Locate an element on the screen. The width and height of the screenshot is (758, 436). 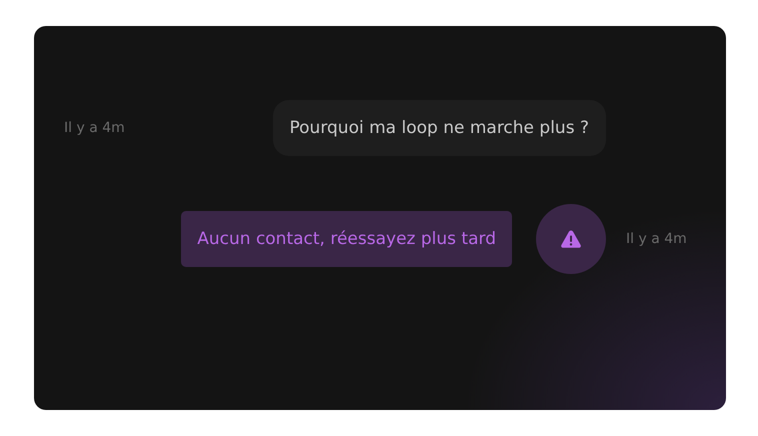
warning-icon is located at coordinates (571, 239).